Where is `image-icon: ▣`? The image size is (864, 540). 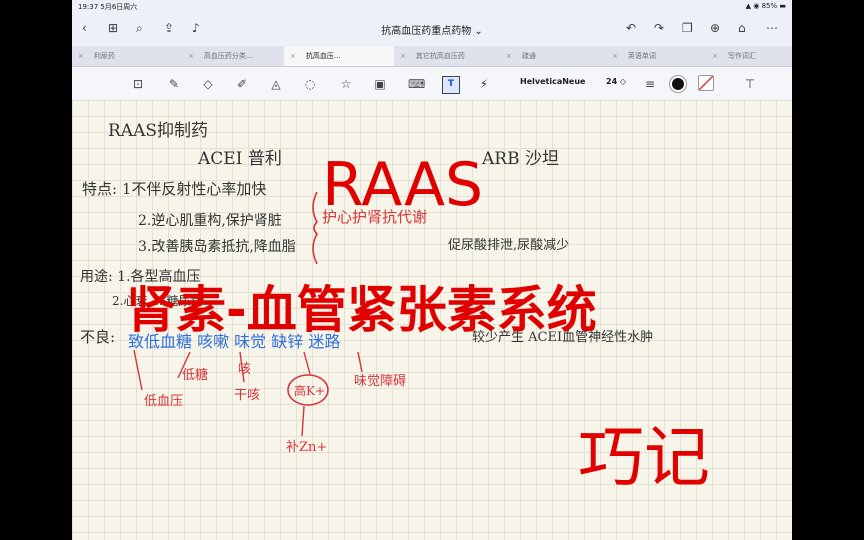
image-icon: ▣ is located at coordinates (380, 84).